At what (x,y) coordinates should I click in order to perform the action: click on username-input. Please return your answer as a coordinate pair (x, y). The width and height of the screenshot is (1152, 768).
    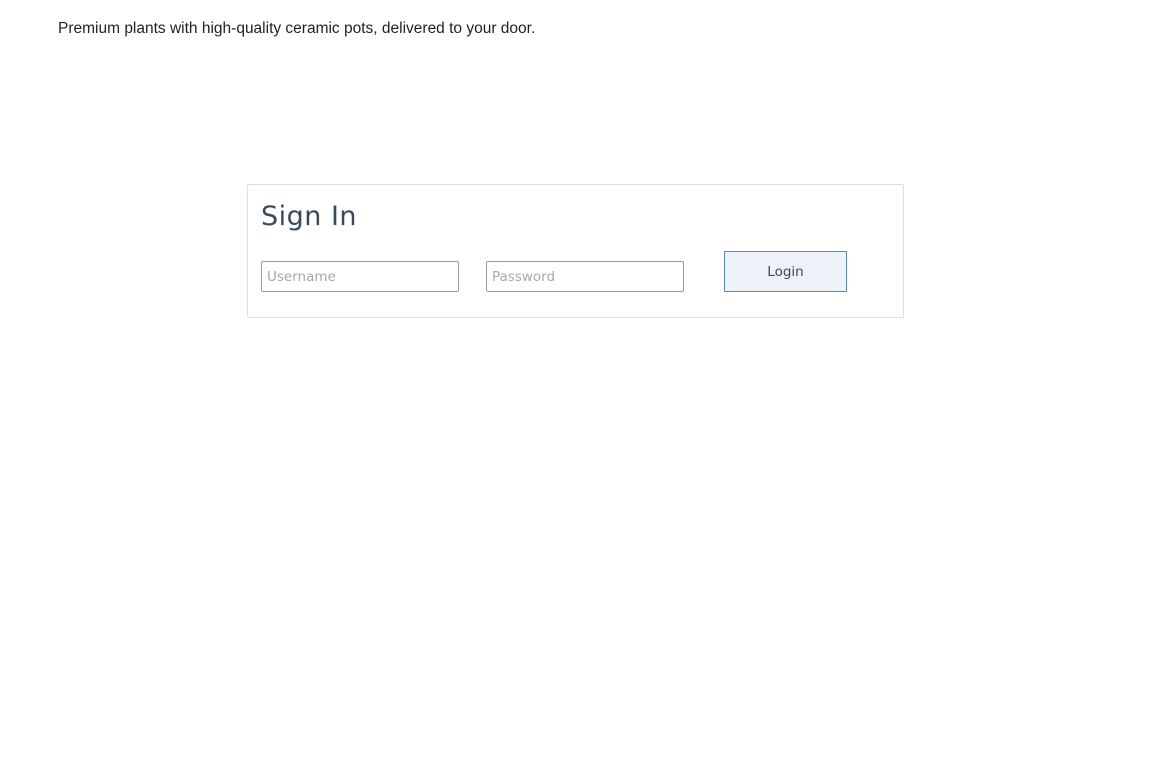
    Looking at the image, I should click on (360, 276).